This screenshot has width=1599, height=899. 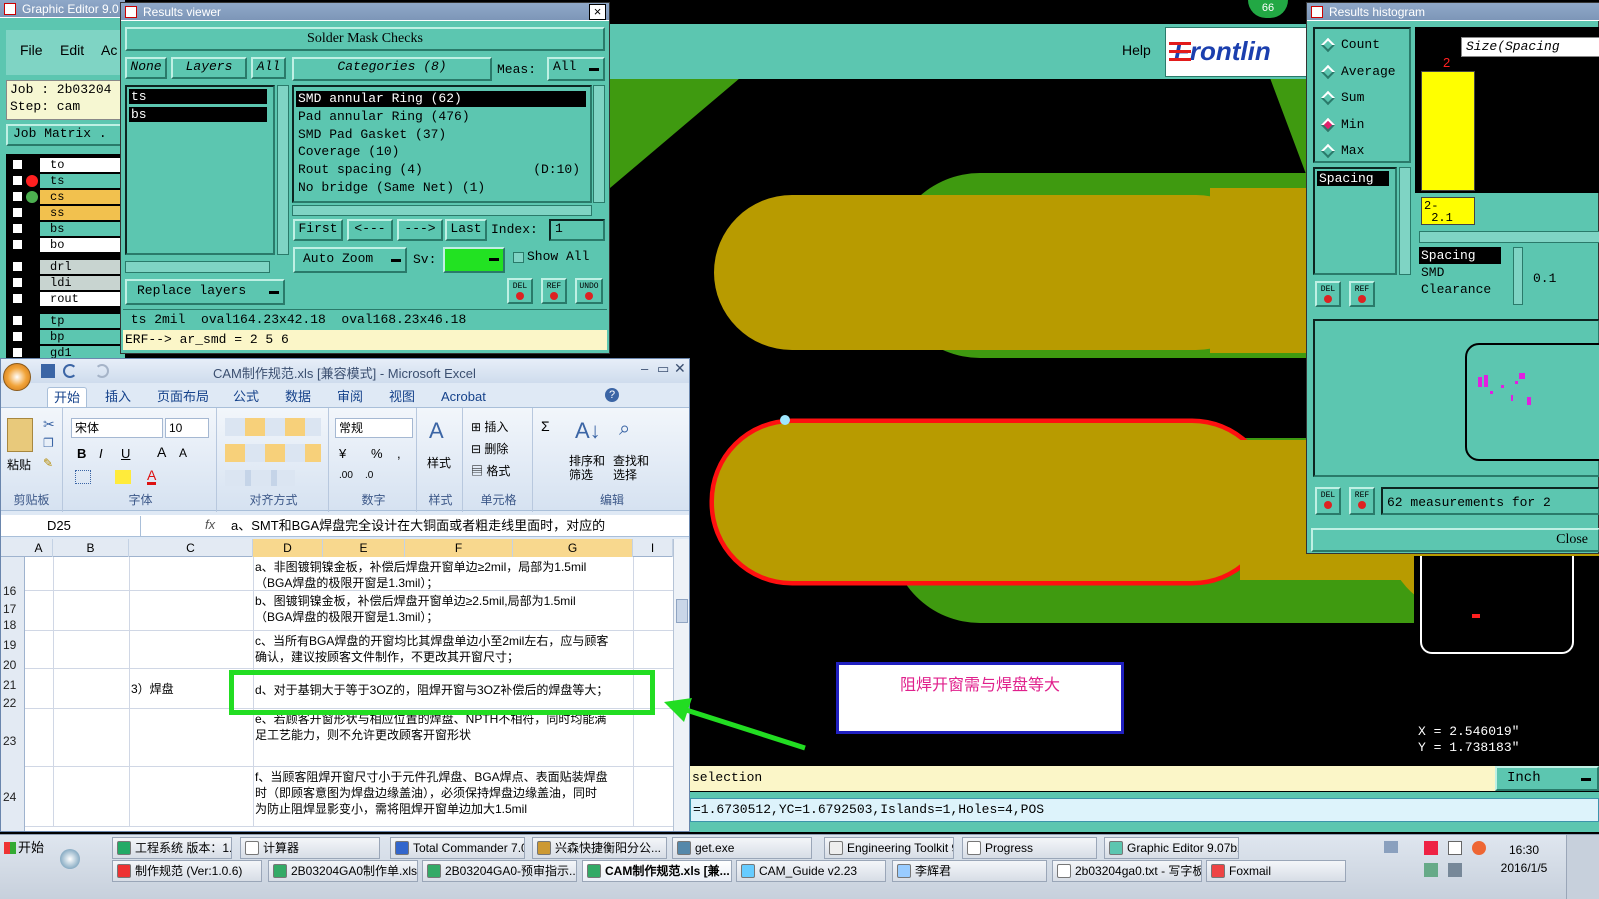 What do you see at coordinates (83, 477) in the screenshot?
I see `border-icon` at bounding box center [83, 477].